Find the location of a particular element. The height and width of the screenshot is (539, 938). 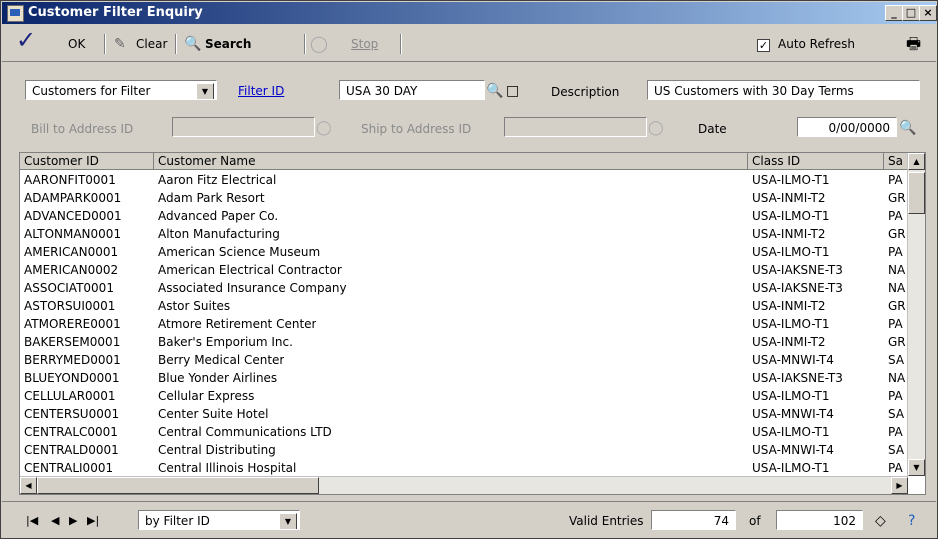

column-header-customer-id: Customer ID is located at coordinates (87, 161).